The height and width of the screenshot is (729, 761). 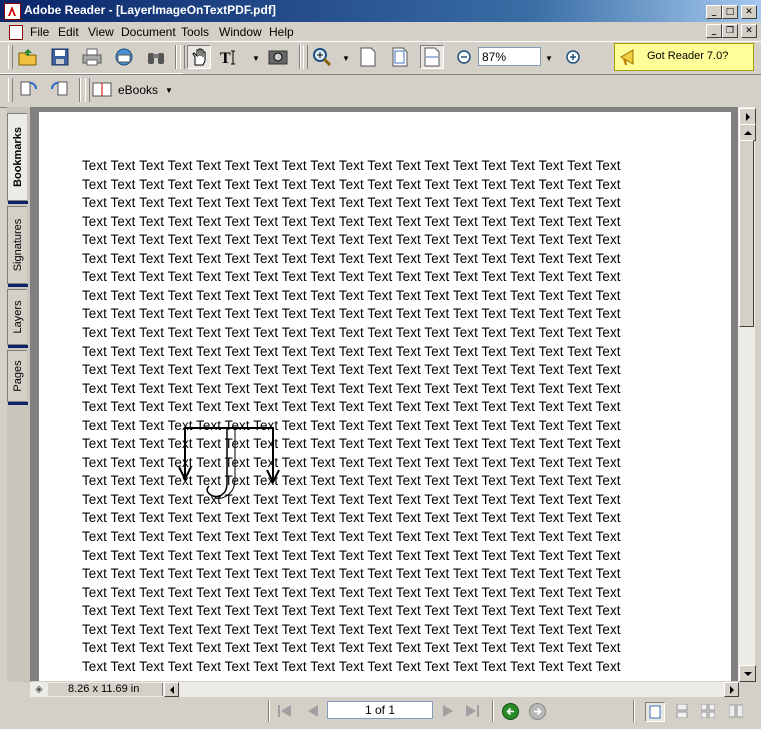 What do you see at coordinates (156, 57) in the screenshot?
I see `search-binoculars-icon` at bounding box center [156, 57].